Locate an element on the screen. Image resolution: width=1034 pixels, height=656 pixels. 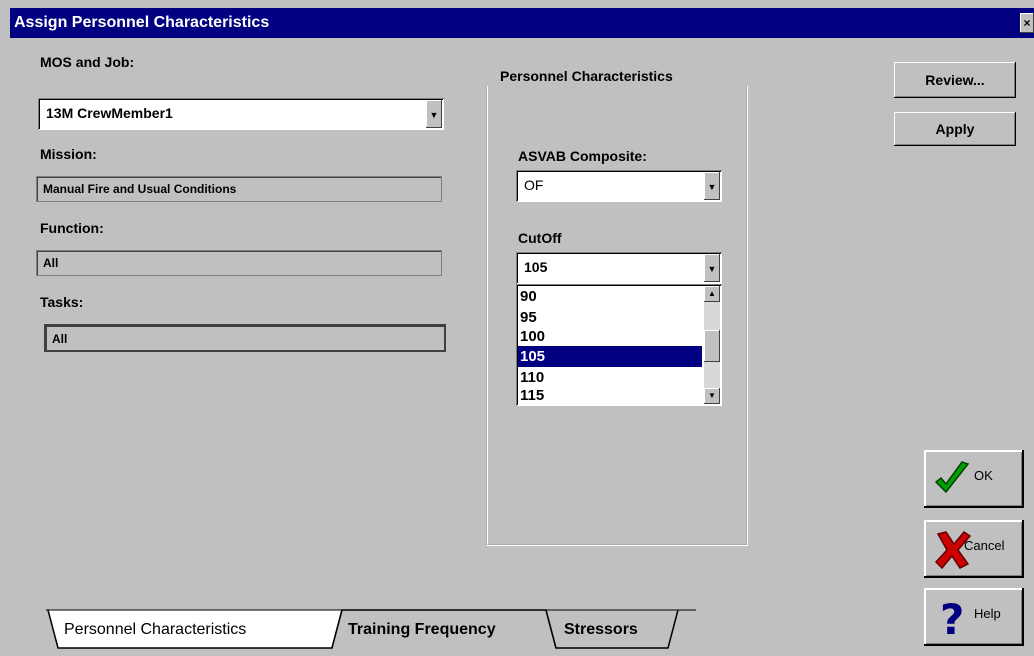
cutoff-combobox: 105 ▼ is located at coordinates (619, 268).